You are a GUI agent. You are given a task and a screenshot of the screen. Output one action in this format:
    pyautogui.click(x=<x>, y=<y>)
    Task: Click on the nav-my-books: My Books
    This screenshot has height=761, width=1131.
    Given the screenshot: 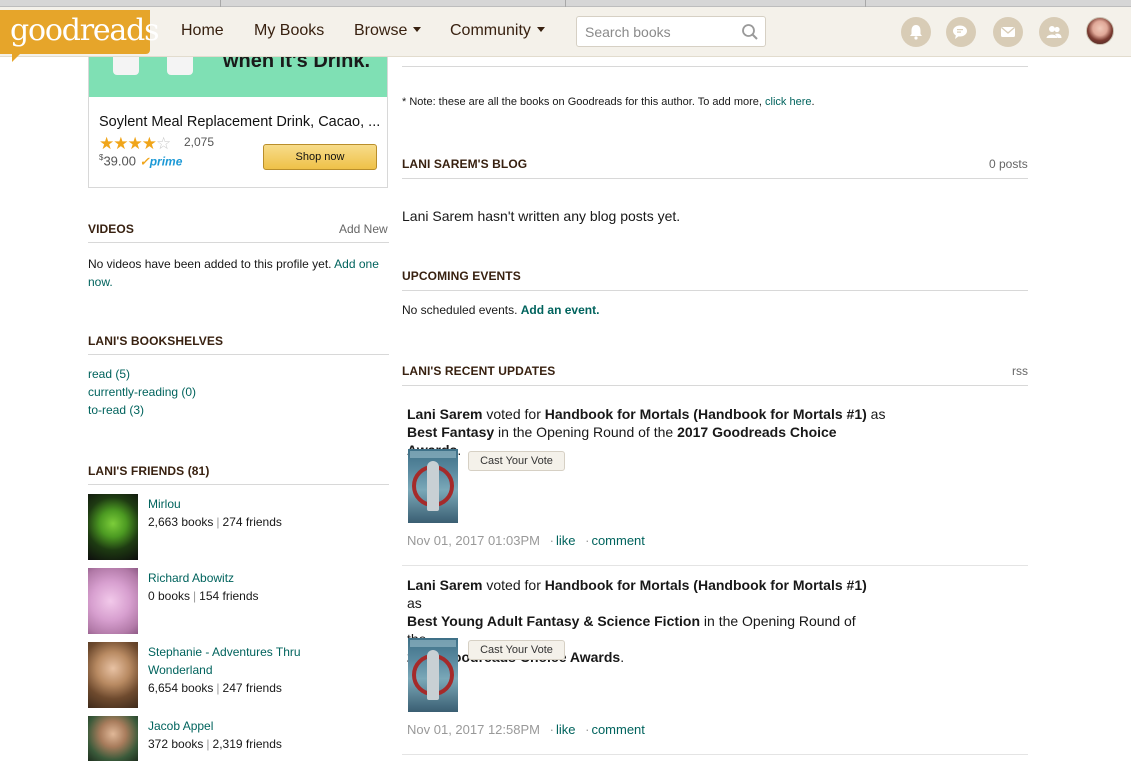 What is the action you would take?
    pyautogui.click(x=289, y=31)
    